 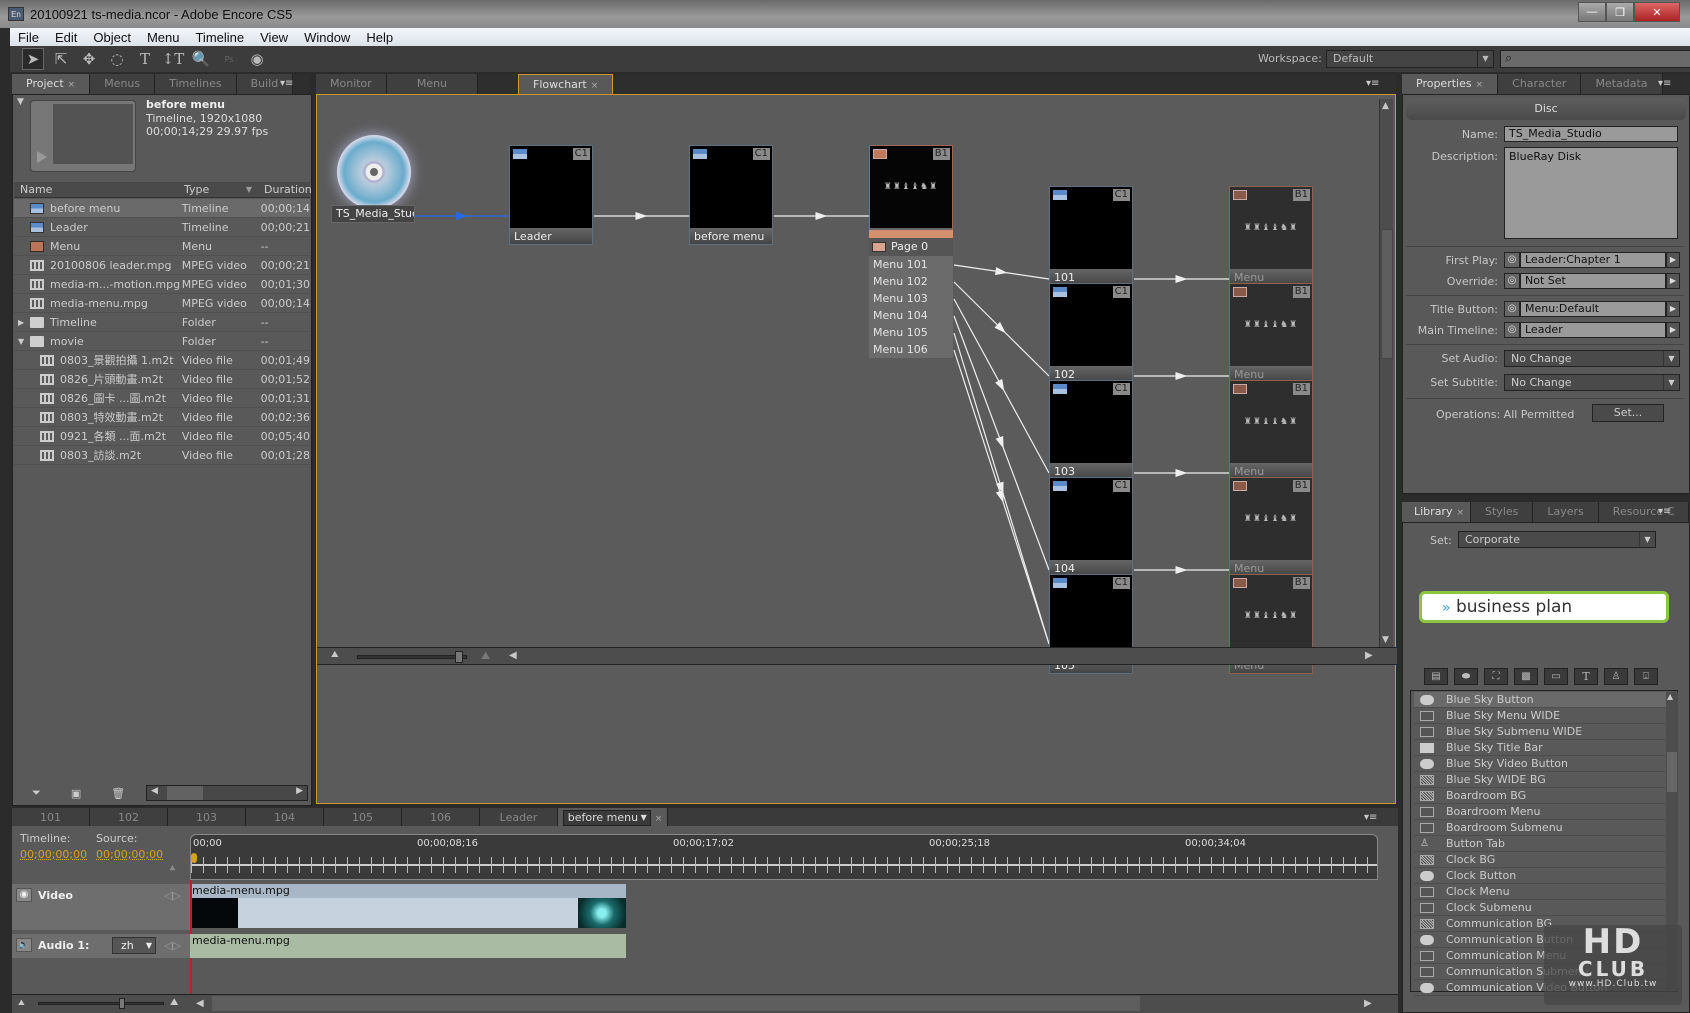 I want to click on tab-properties: Properties ×, so click(x=1450, y=84).